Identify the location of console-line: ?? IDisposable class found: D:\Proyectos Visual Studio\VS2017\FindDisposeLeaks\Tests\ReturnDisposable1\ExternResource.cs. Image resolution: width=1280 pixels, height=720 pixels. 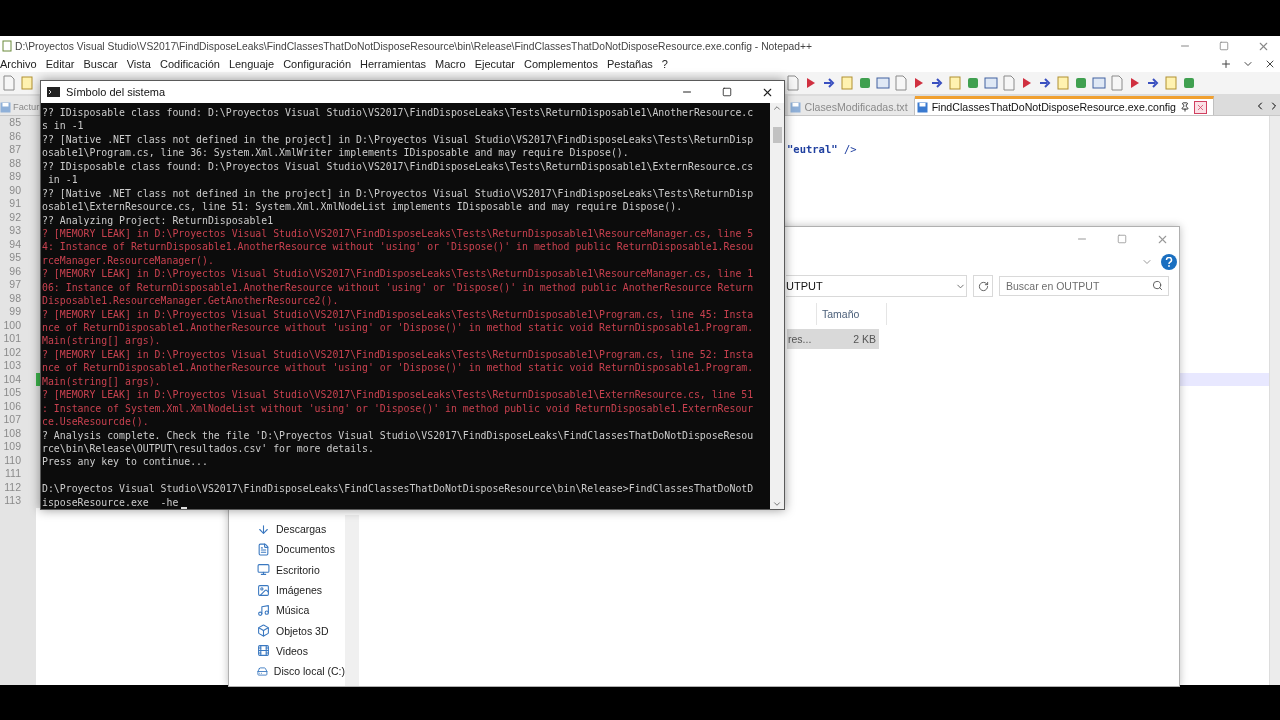
(398, 166).